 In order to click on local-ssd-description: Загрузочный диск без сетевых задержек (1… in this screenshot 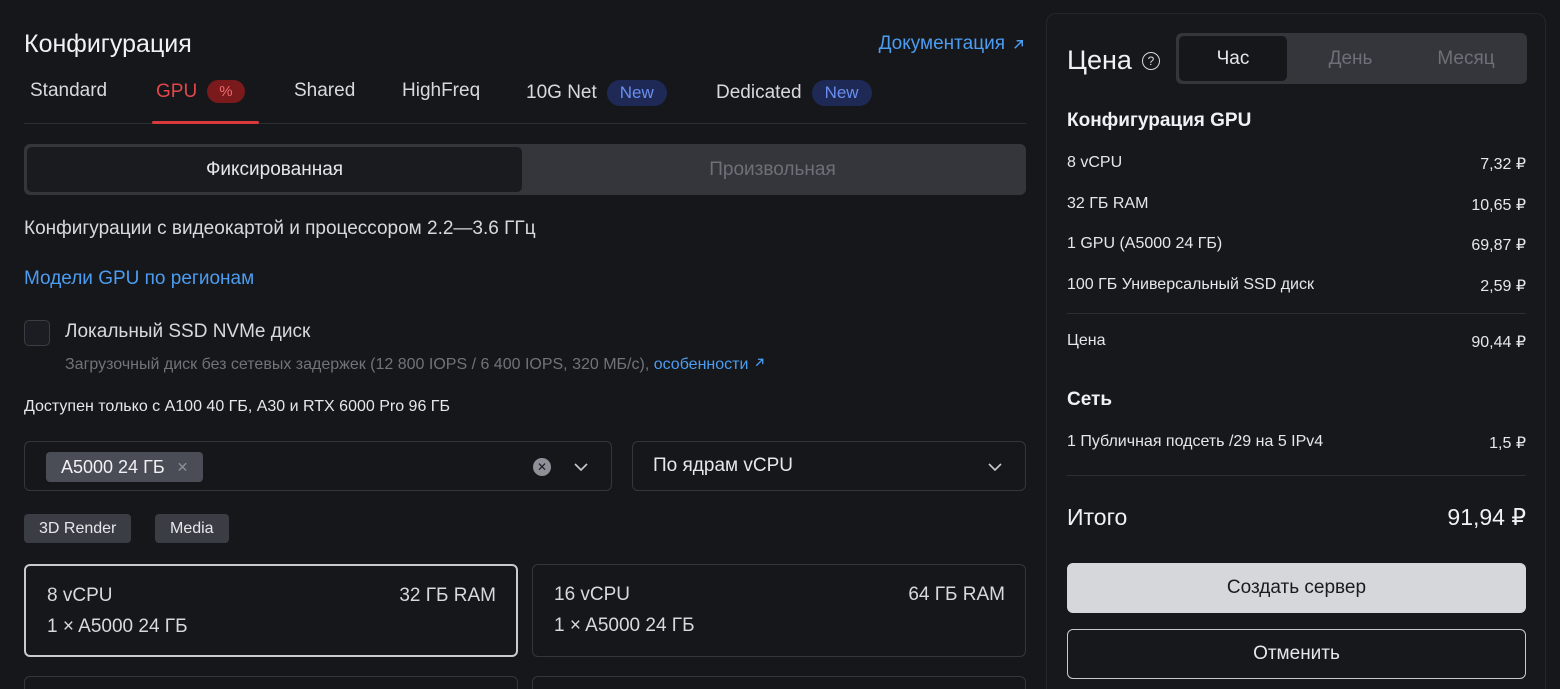, I will do `click(415, 365)`.